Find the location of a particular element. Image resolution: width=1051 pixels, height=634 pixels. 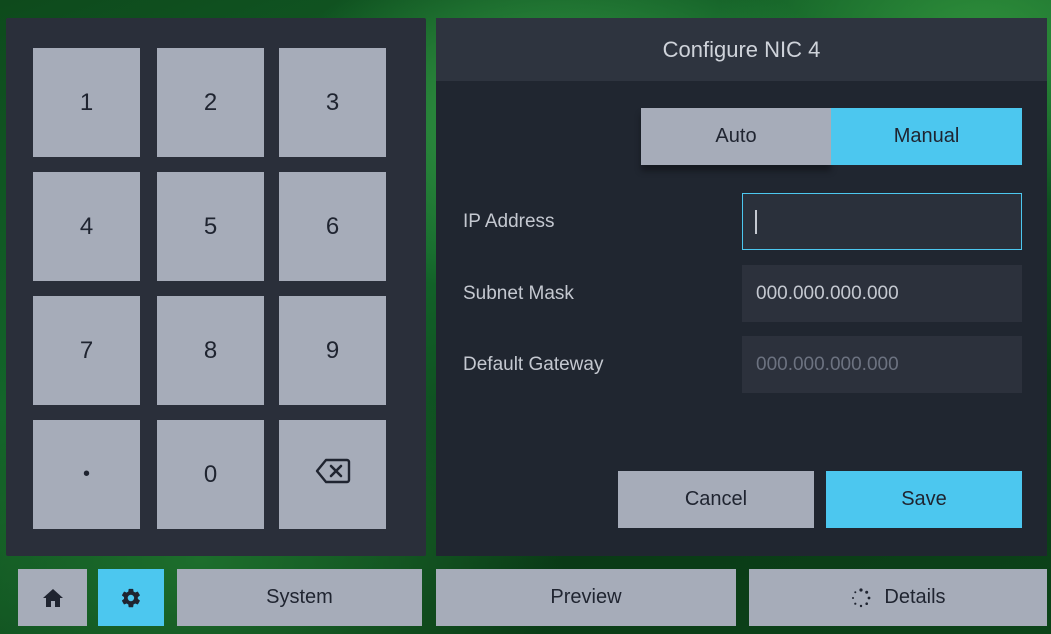

settings-button is located at coordinates (131, 597).